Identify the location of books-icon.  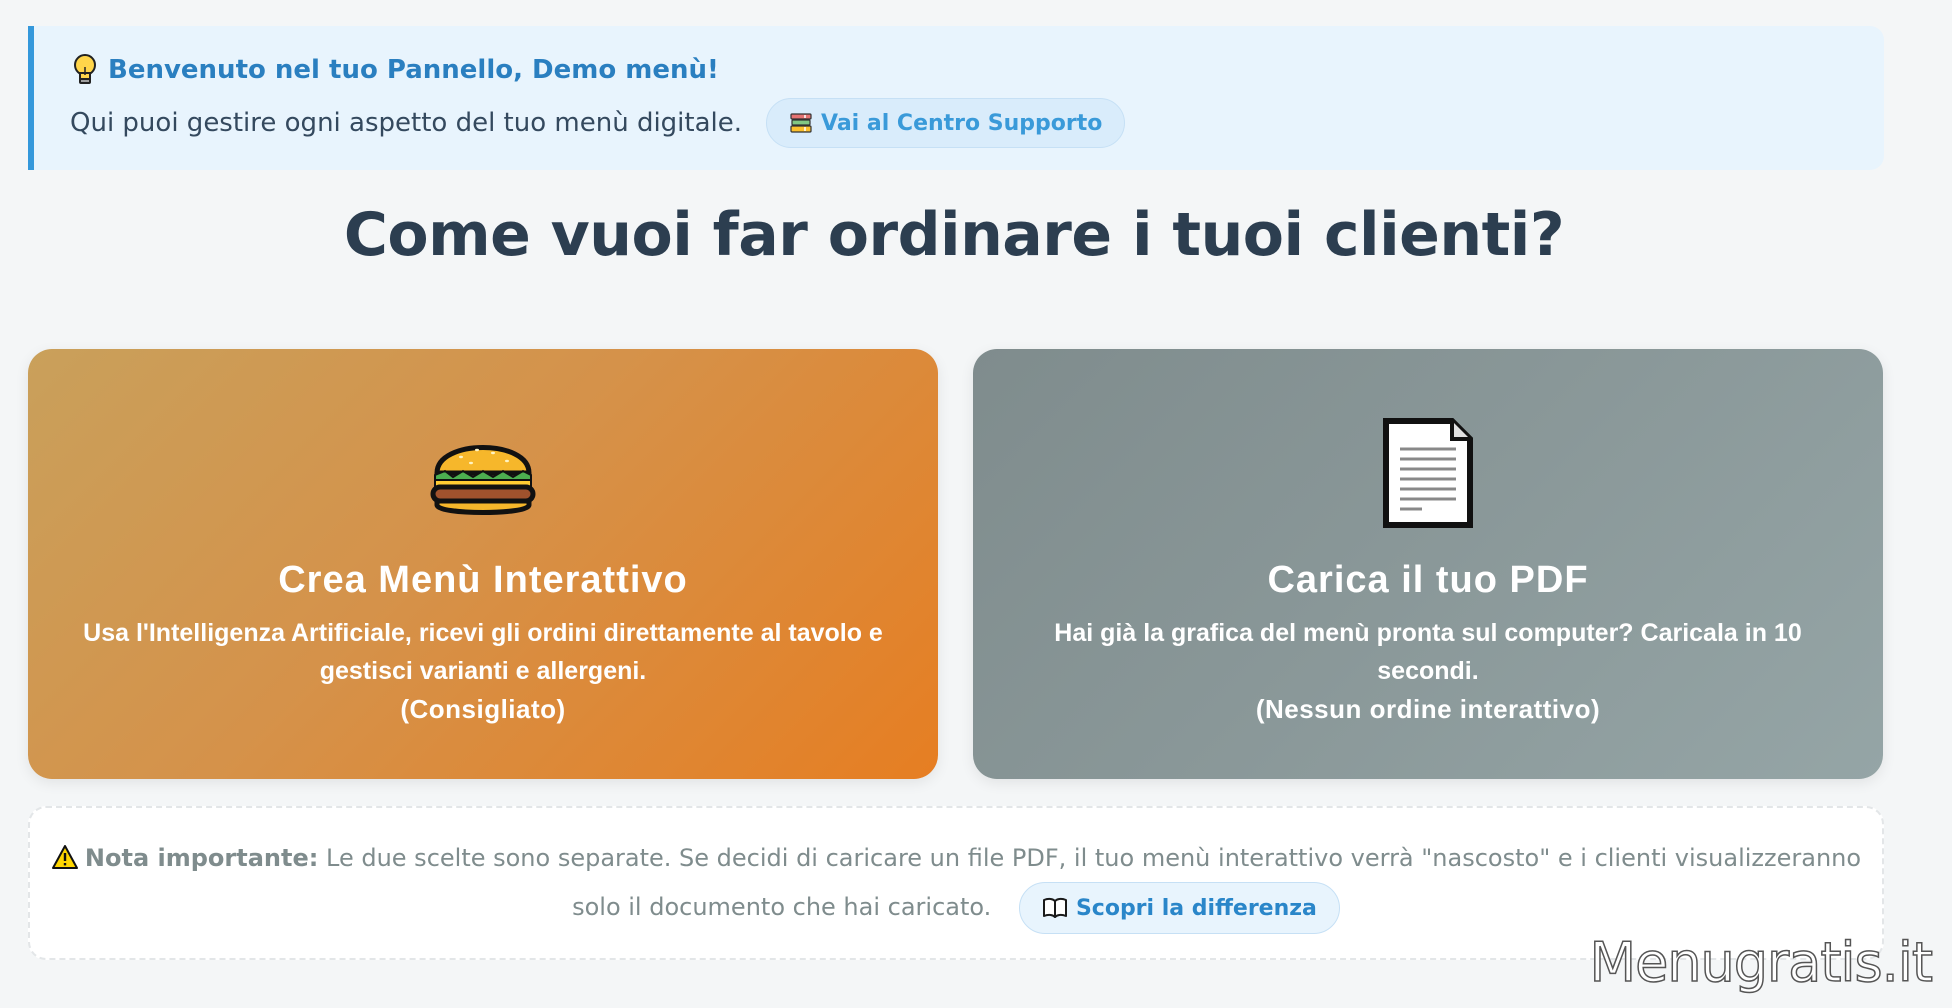
(801, 123).